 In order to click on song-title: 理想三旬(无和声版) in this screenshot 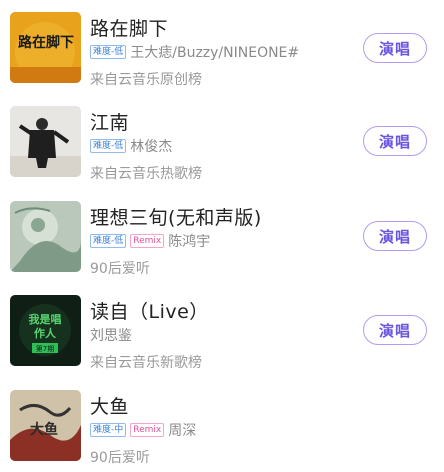, I will do `click(176, 216)`.